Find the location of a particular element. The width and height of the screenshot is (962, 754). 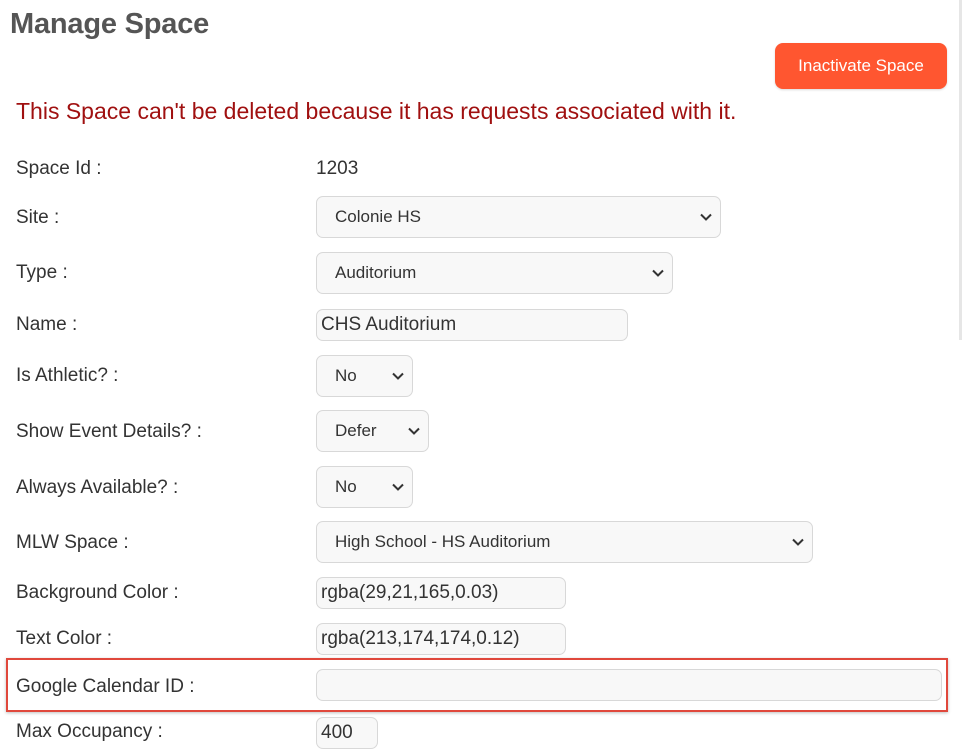

mlw-space-select: High School - HS Auditorium is located at coordinates (564, 542).